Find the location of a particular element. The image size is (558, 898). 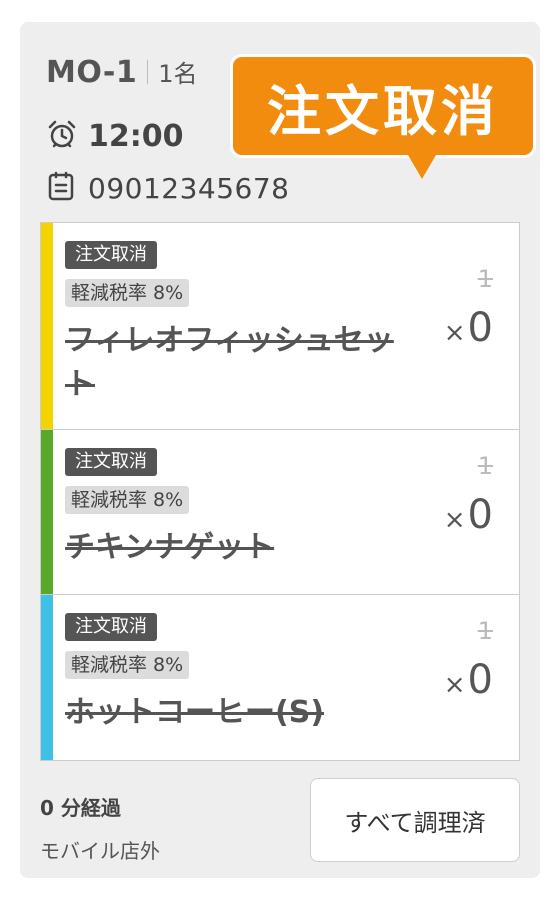

cancel-callout-text: 注文取消 is located at coordinates (383, 111).